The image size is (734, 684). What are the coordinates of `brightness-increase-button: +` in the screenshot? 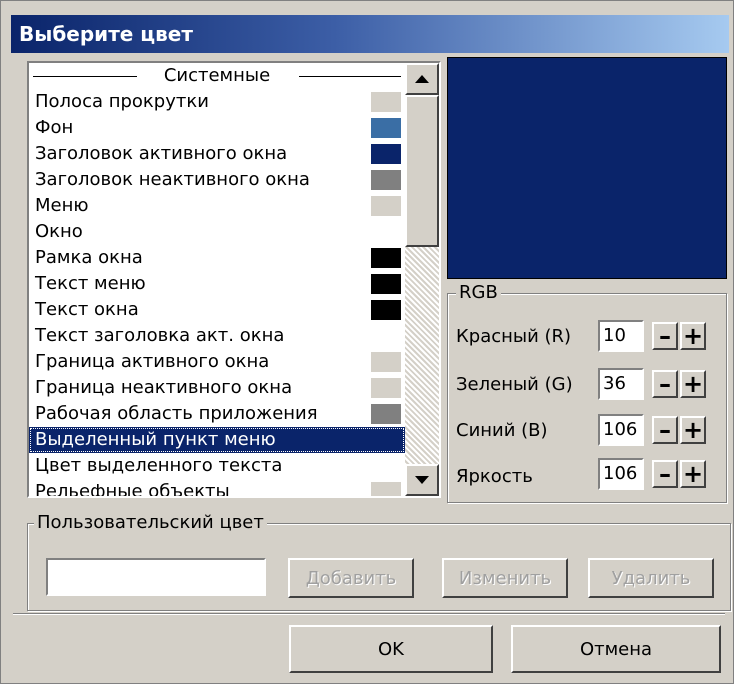 It's located at (693, 474).